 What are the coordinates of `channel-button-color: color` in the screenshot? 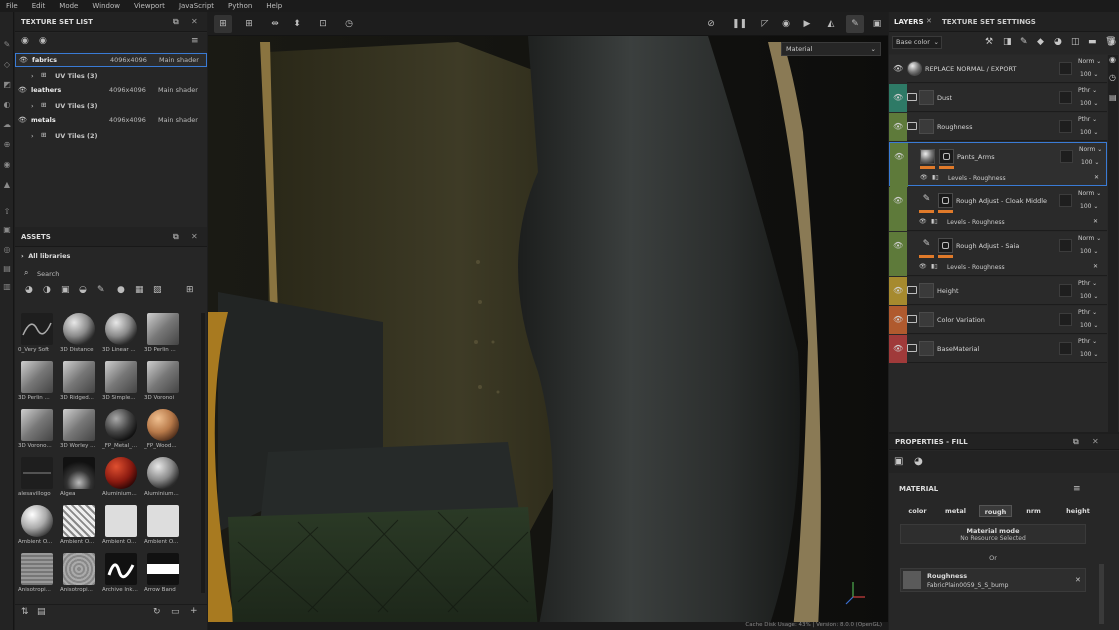 It's located at (917, 511).